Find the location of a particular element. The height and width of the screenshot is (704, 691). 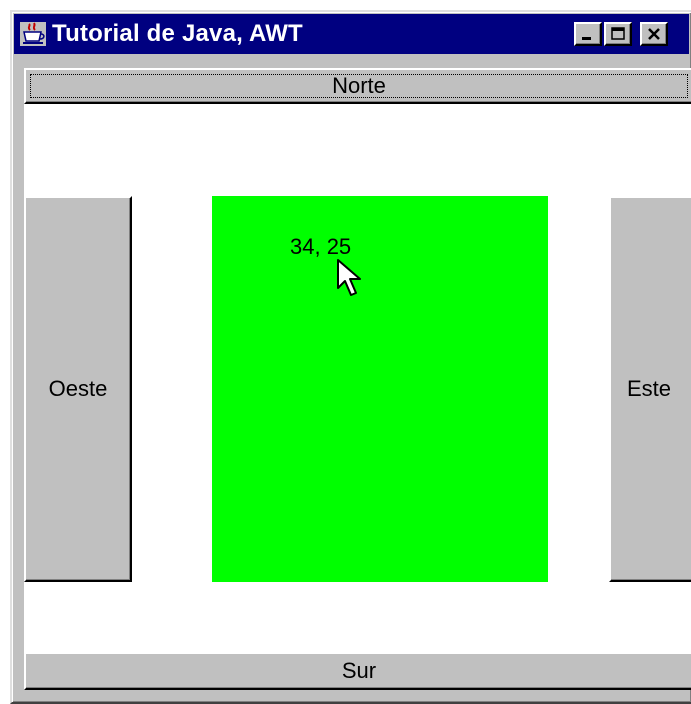

minimize-icon is located at coordinates (586, 38).